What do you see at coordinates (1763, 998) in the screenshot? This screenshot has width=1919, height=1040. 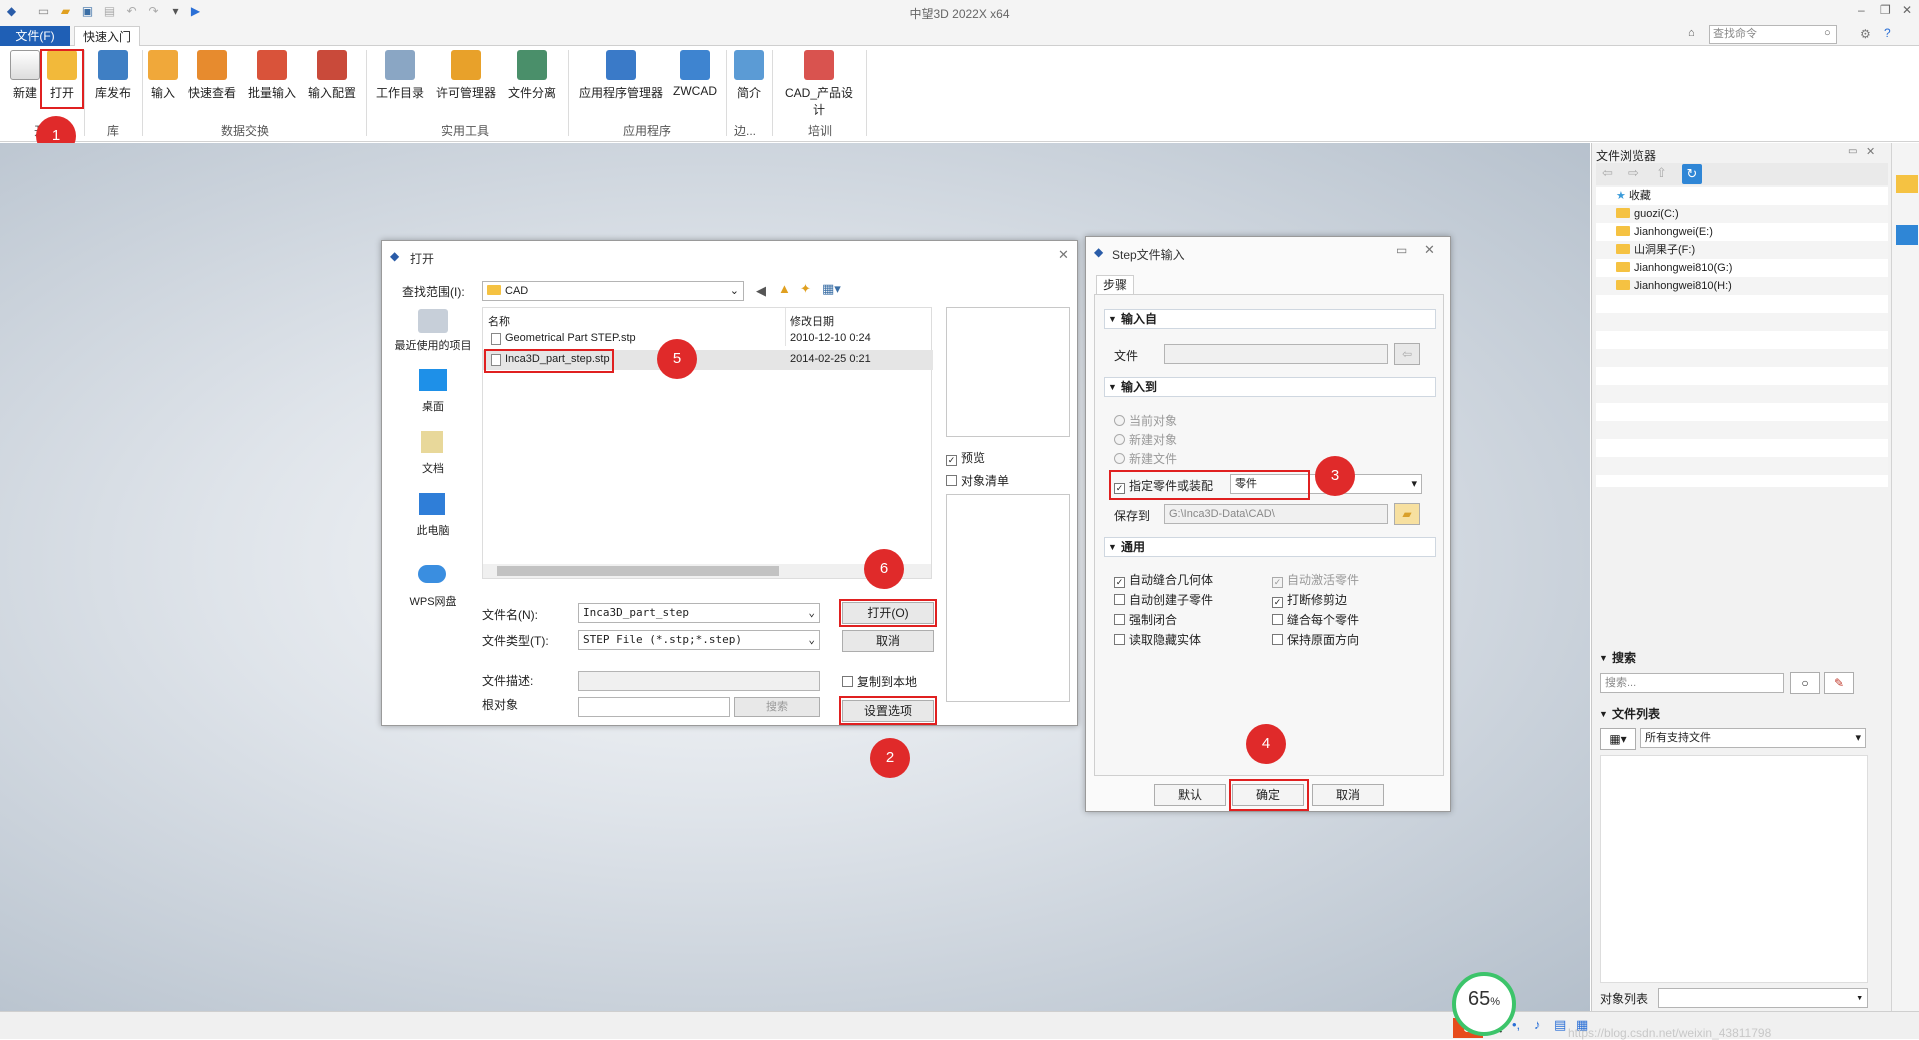 I see `object-list-select: ▾` at bounding box center [1763, 998].